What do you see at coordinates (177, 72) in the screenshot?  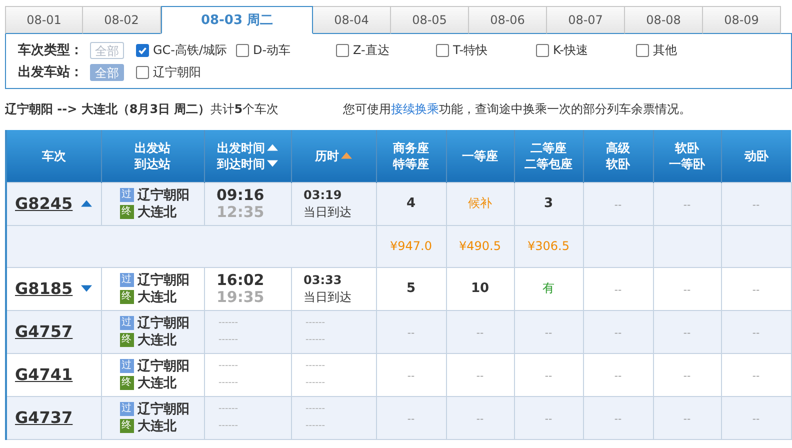 I see `checkbox-label: 辽宁朝阳` at bounding box center [177, 72].